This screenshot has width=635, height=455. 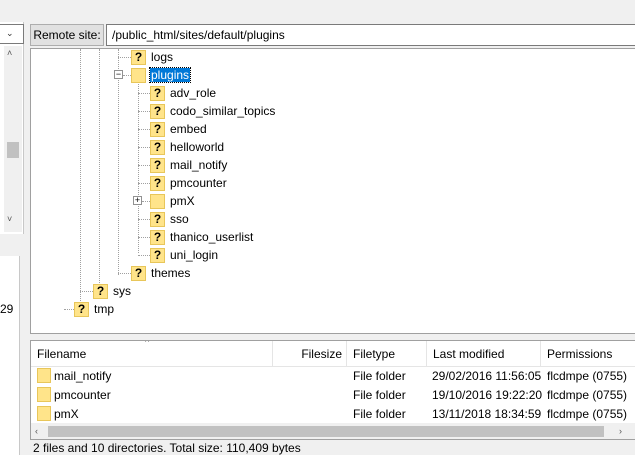 I want to click on open-folder-icon, so click(x=138, y=75).